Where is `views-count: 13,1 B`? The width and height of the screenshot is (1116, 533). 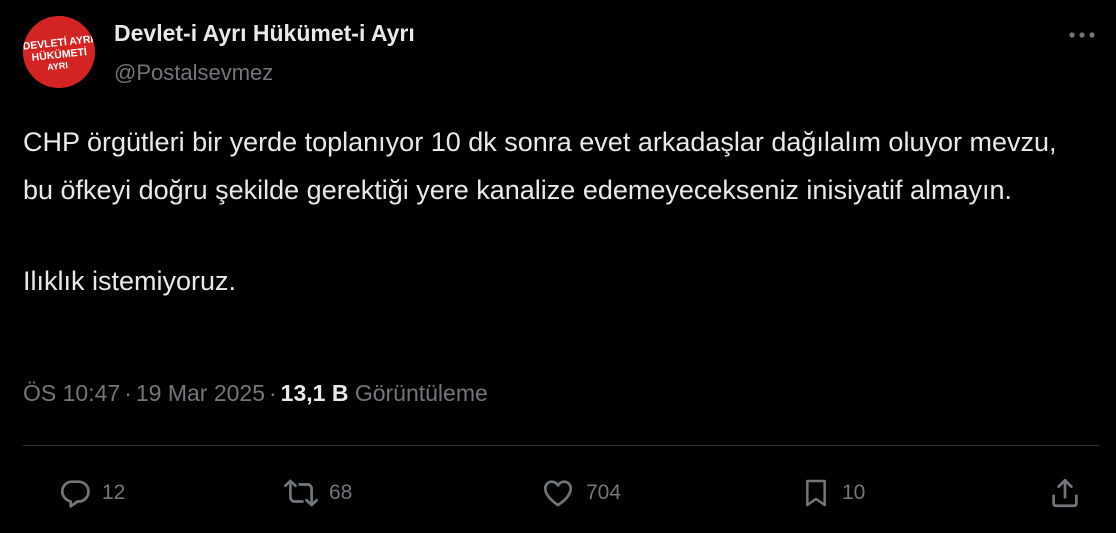
views-count: 13,1 B is located at coordinates (314, 393).